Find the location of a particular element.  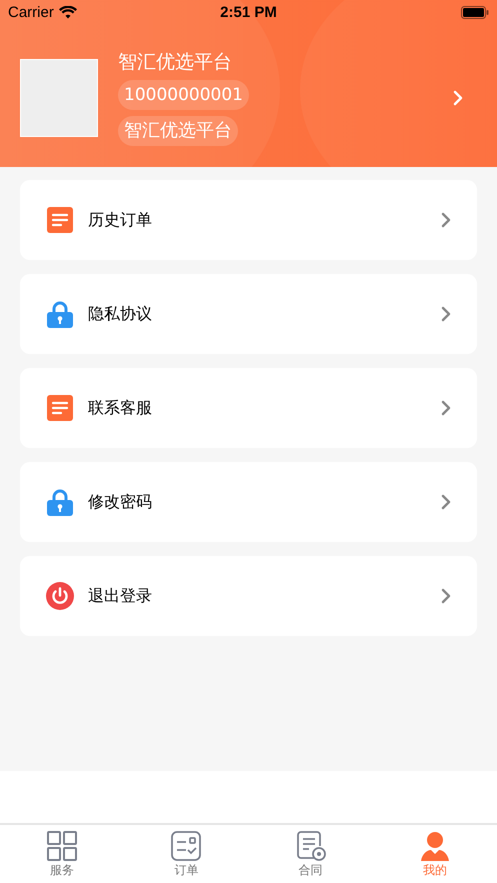

wifi-icon is located at coordinates (67, 12).